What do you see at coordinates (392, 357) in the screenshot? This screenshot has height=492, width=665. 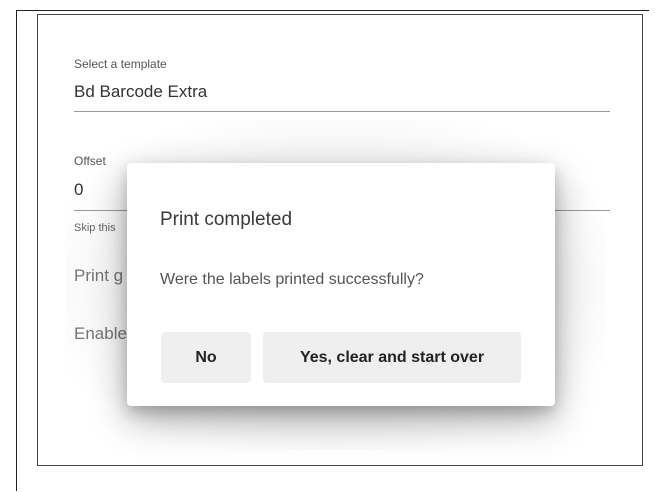 I see `yes-clear-start-over-button: Yes, clear and start over` at bounding box center [392, 357].